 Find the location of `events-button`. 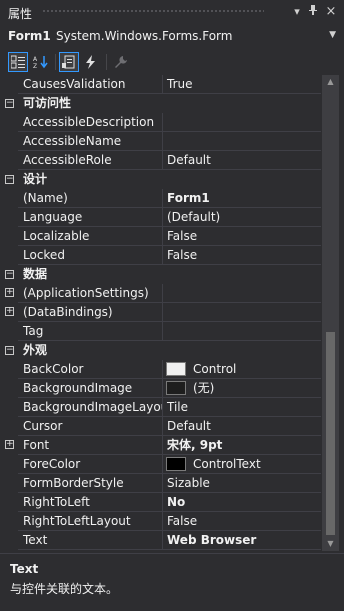

events-button is located at coordinates (91, 62).